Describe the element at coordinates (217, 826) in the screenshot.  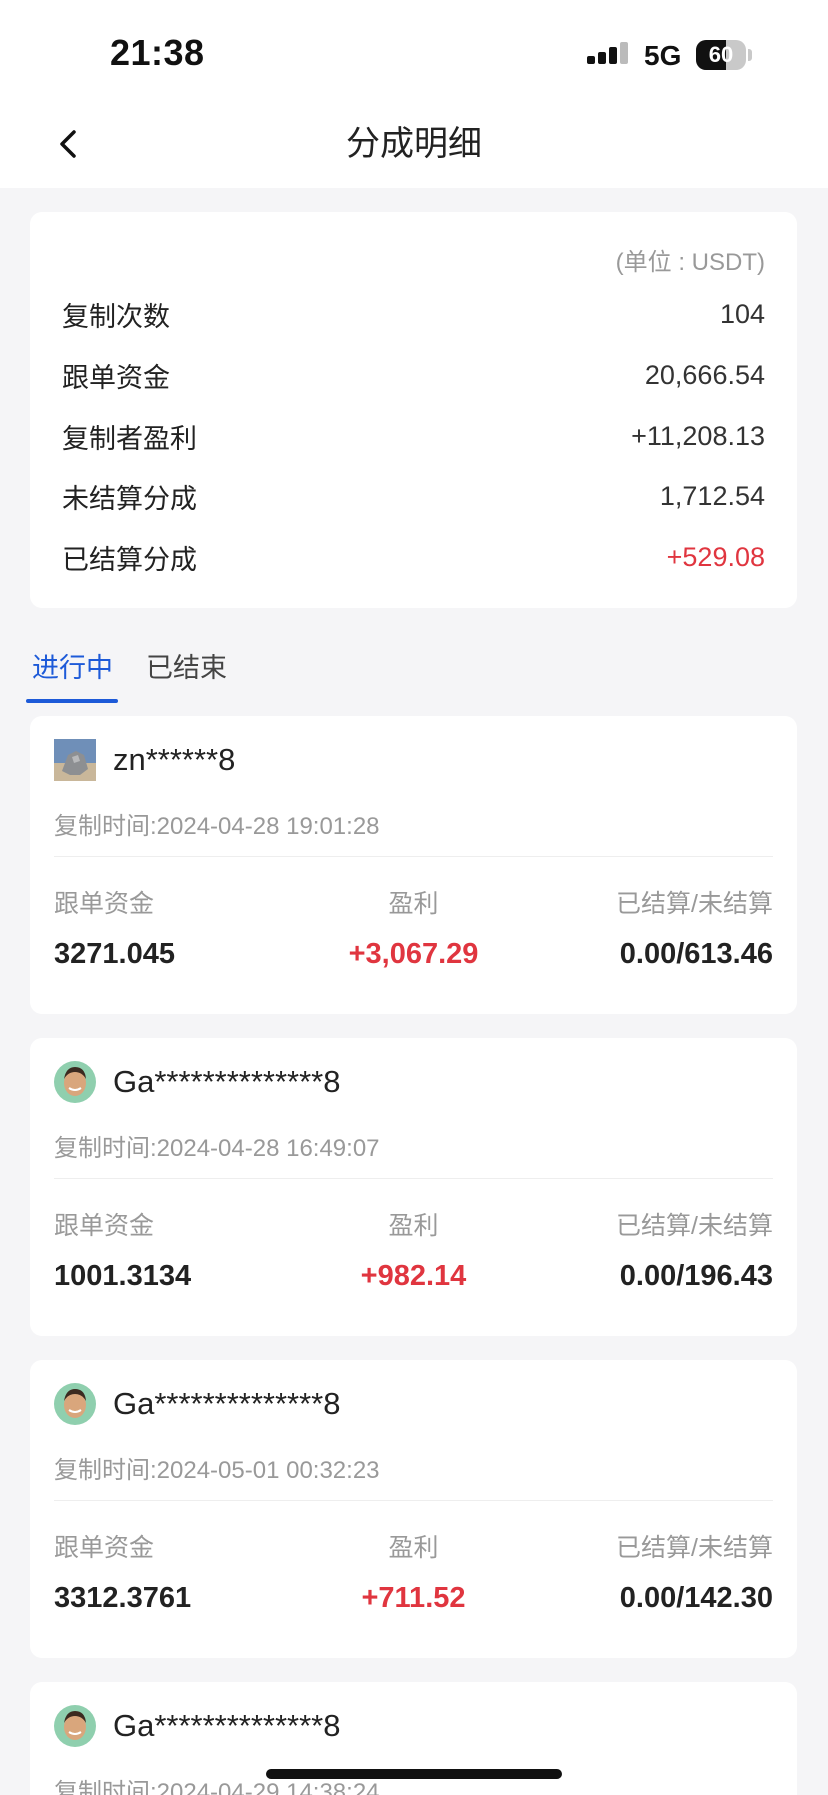
I see `record-copy-time: 复制时间:2024-04-28 19:01:28` at that location.